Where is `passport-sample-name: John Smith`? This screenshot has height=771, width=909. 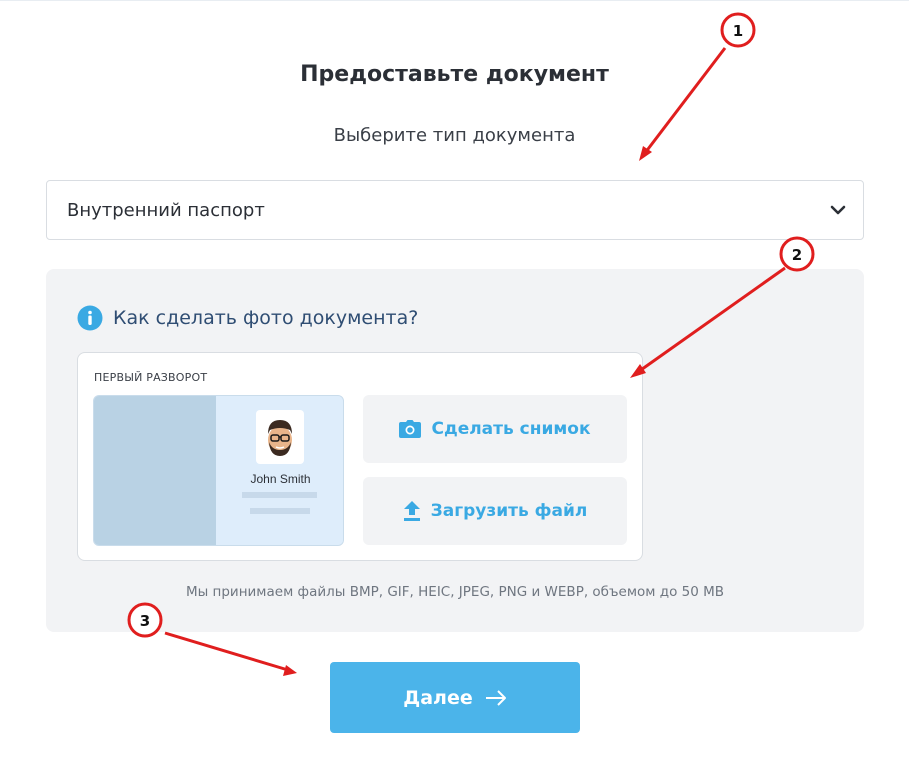 passport-sample-name: John Smith is located at coordinates (280, 479).